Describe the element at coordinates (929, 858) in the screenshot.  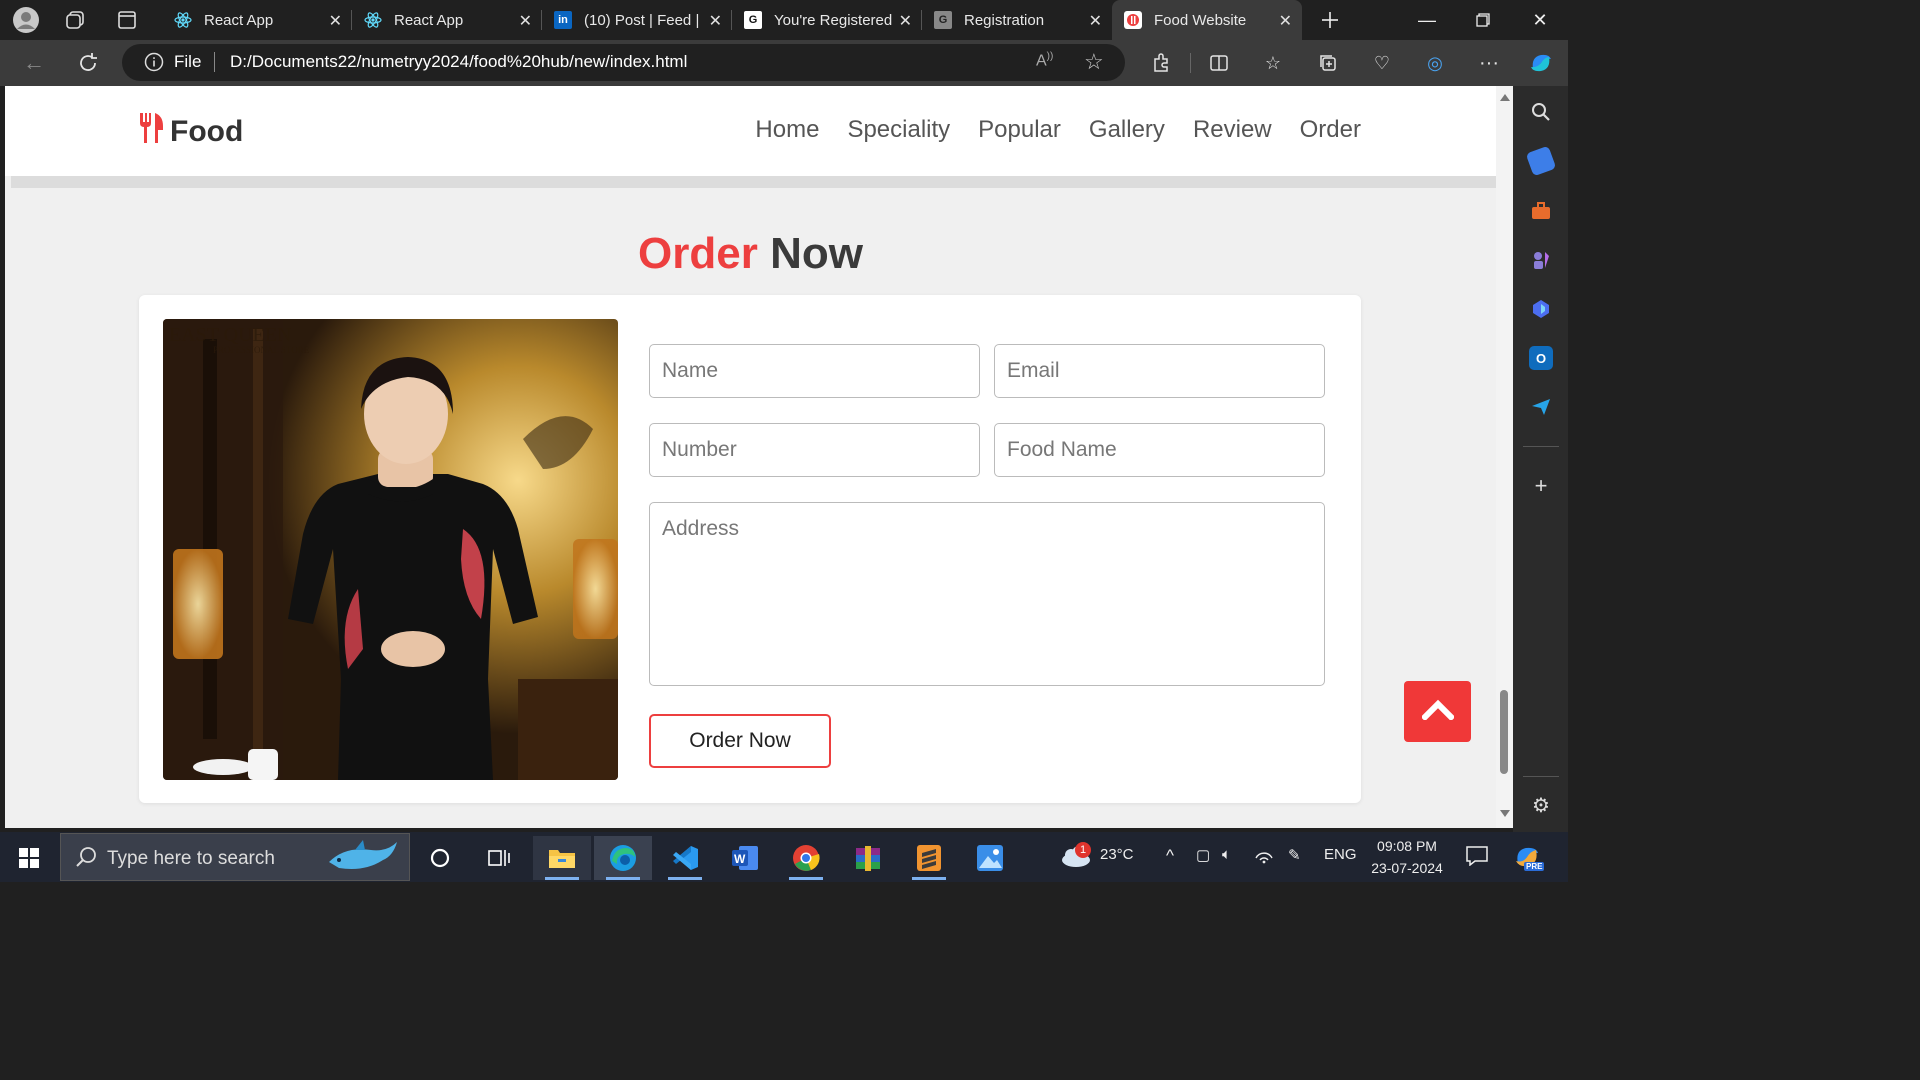
I see `sublime-text-icon` at that location.